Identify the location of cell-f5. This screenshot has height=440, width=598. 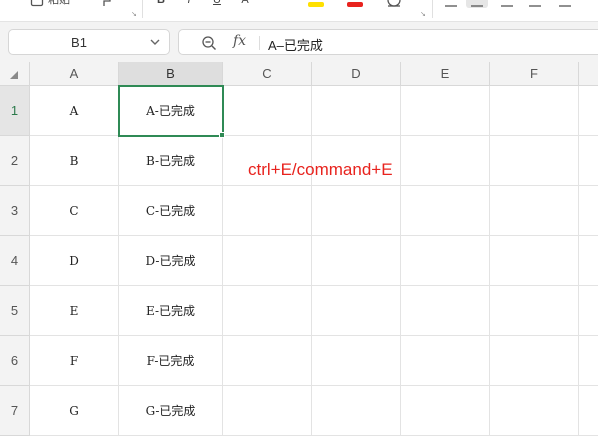
(534, 311).